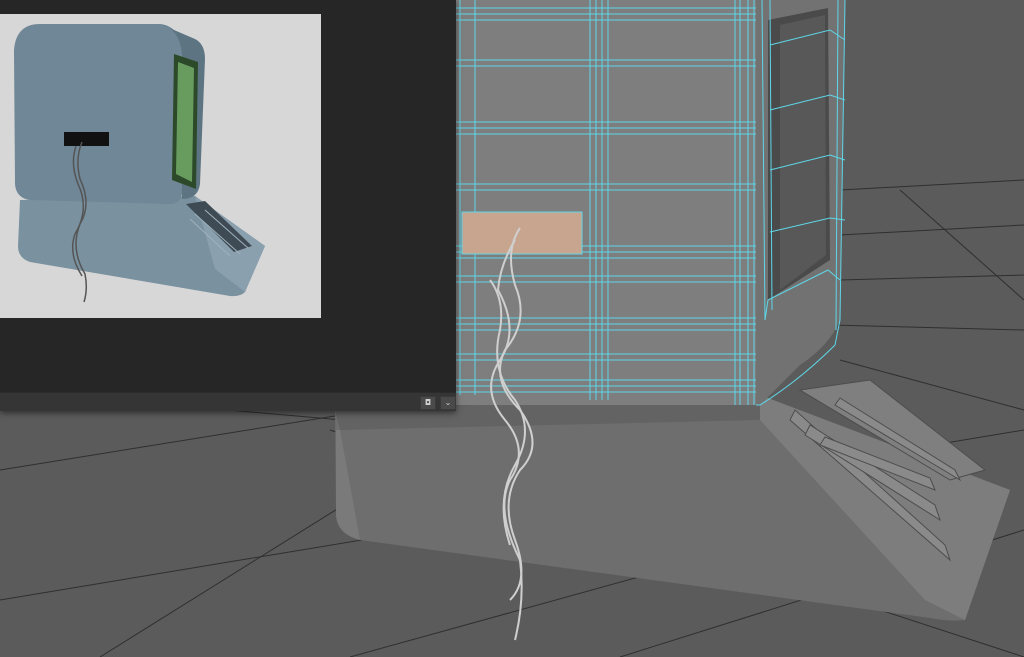  I want to click on render-preview-image, so click(160, 166).